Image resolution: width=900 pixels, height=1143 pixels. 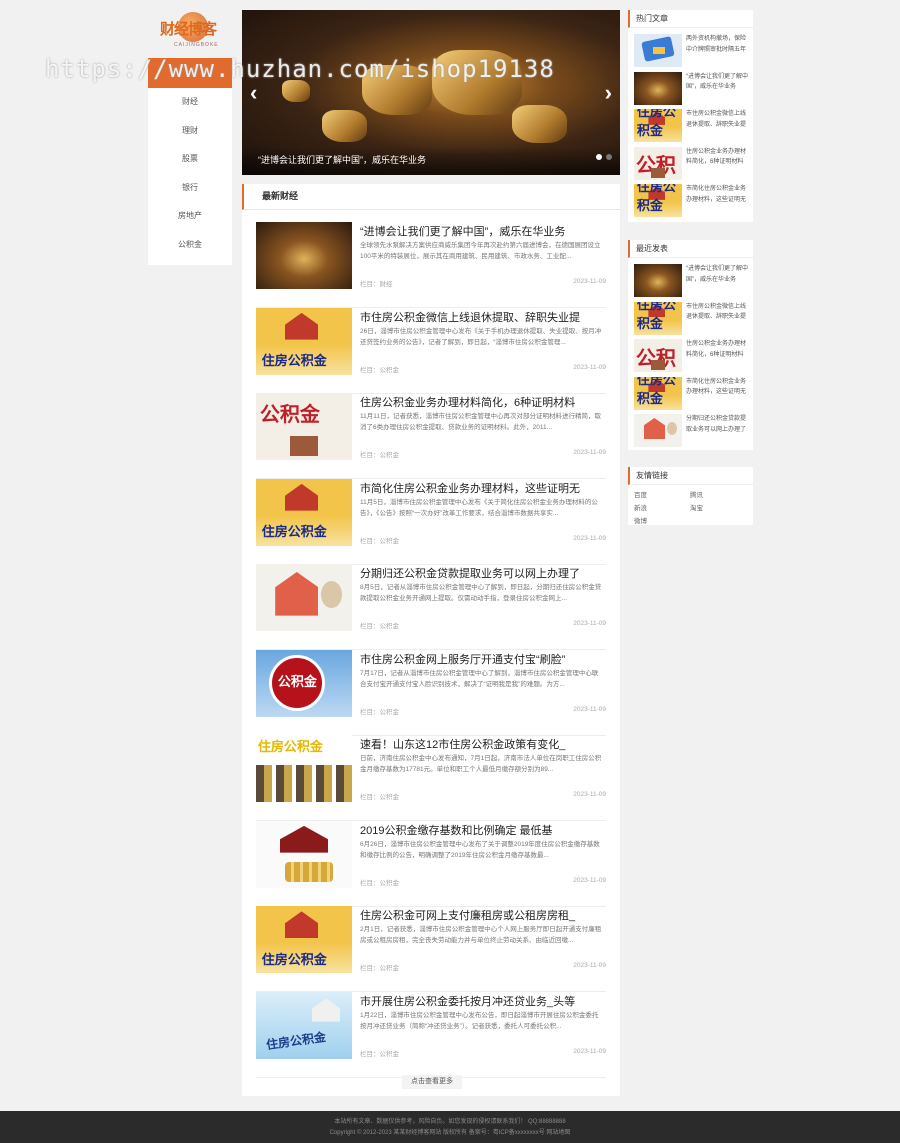 What do you see at coordinates (482, 659) in the screenshot?
I see `article-title: 市住房公积金网上服务厅开通支付宝“刷脸”` at bounding box center [482, 659].